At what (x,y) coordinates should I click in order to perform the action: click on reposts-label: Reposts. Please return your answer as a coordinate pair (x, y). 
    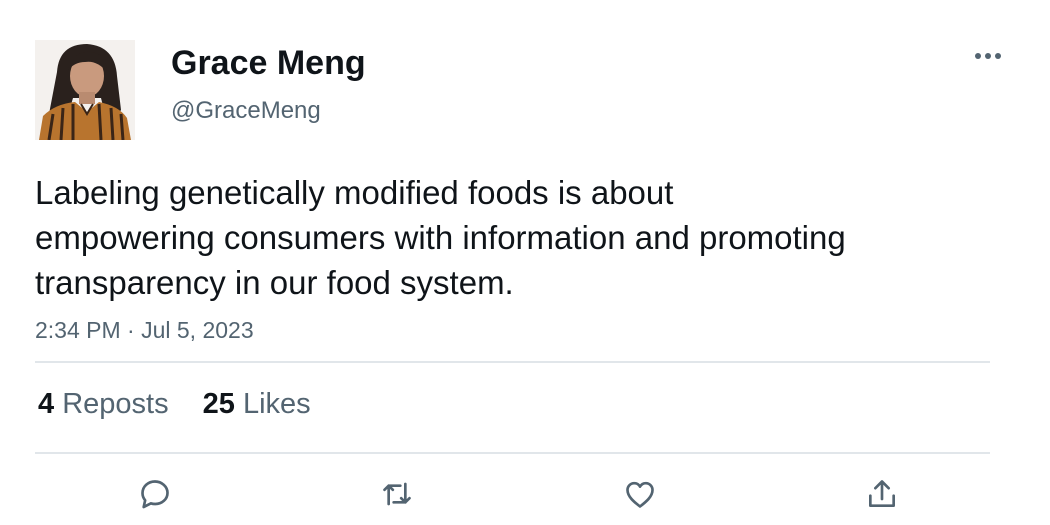
    Looking at the image, I should click on (115, 404).